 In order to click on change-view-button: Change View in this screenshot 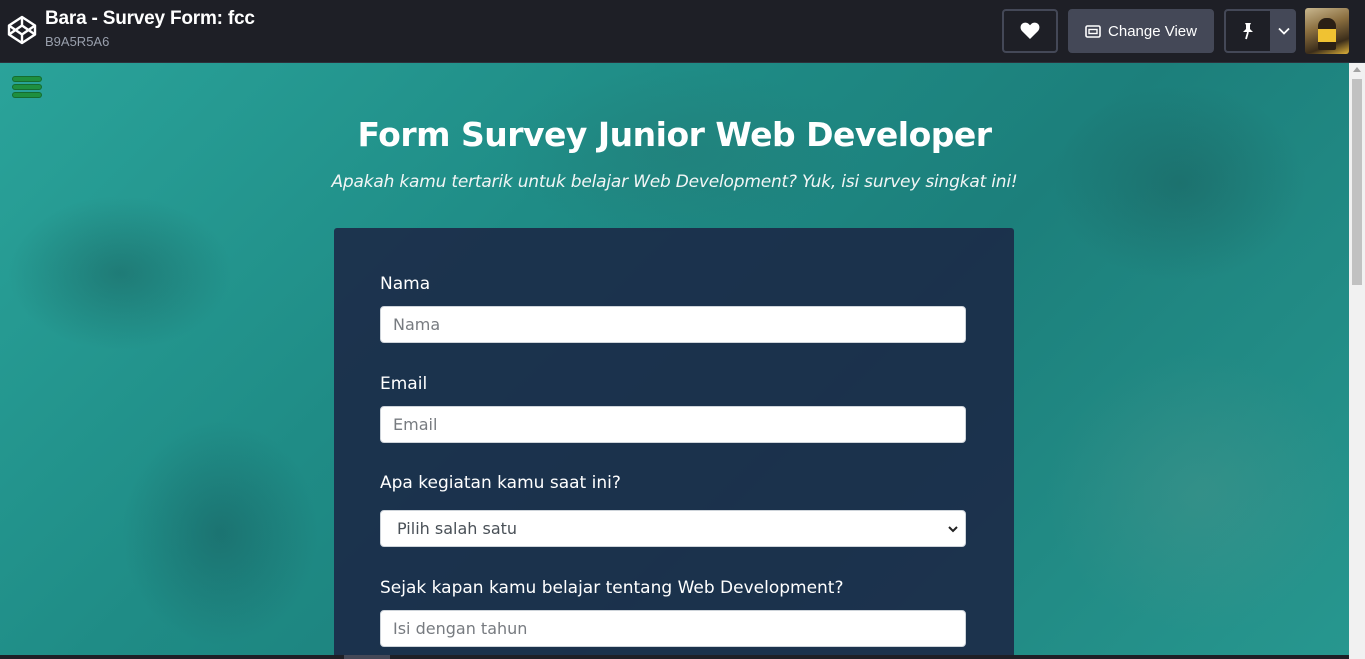, I will do `click(1141, 31)`.